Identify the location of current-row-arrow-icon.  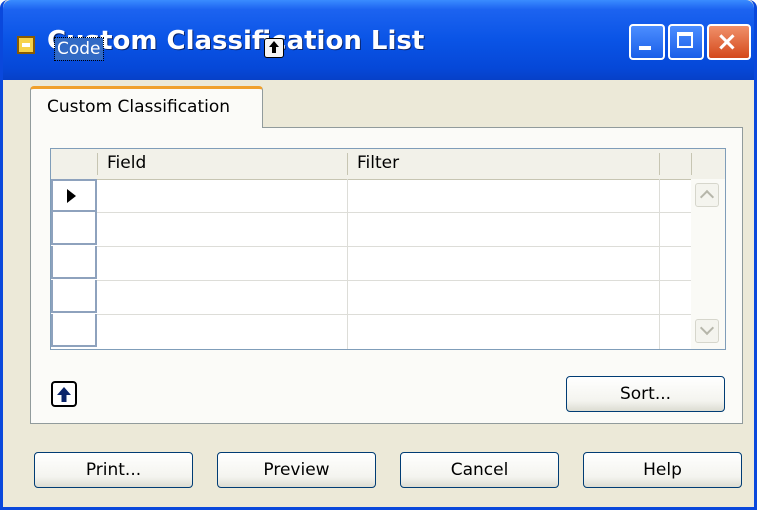
(71, 196).